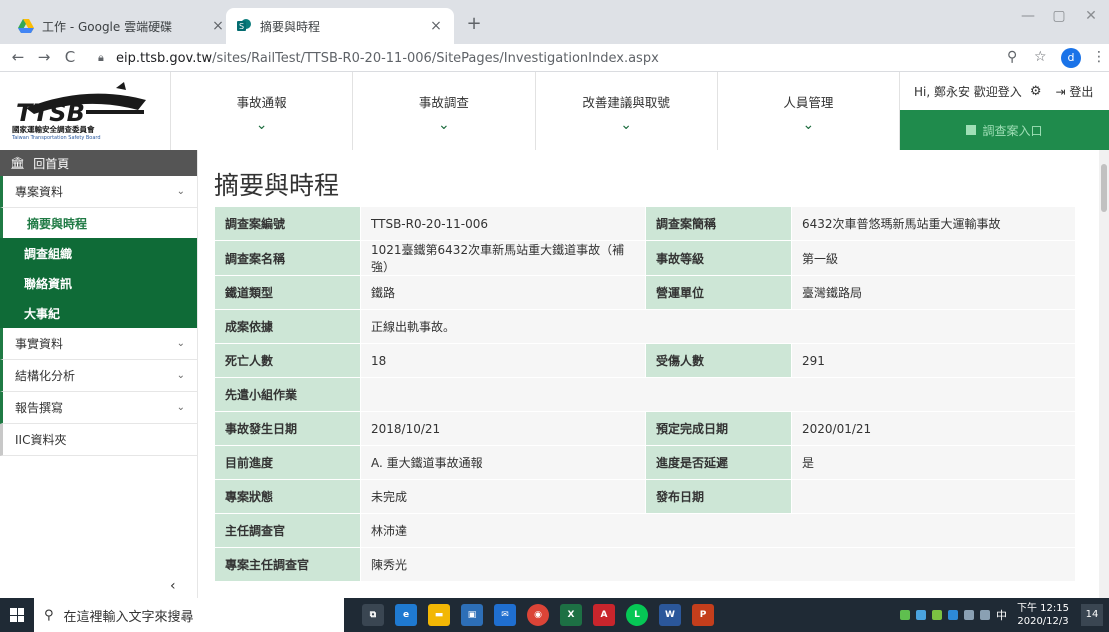  I want to click on collapse-sidebar-icon: ‹, so click(173, 586).